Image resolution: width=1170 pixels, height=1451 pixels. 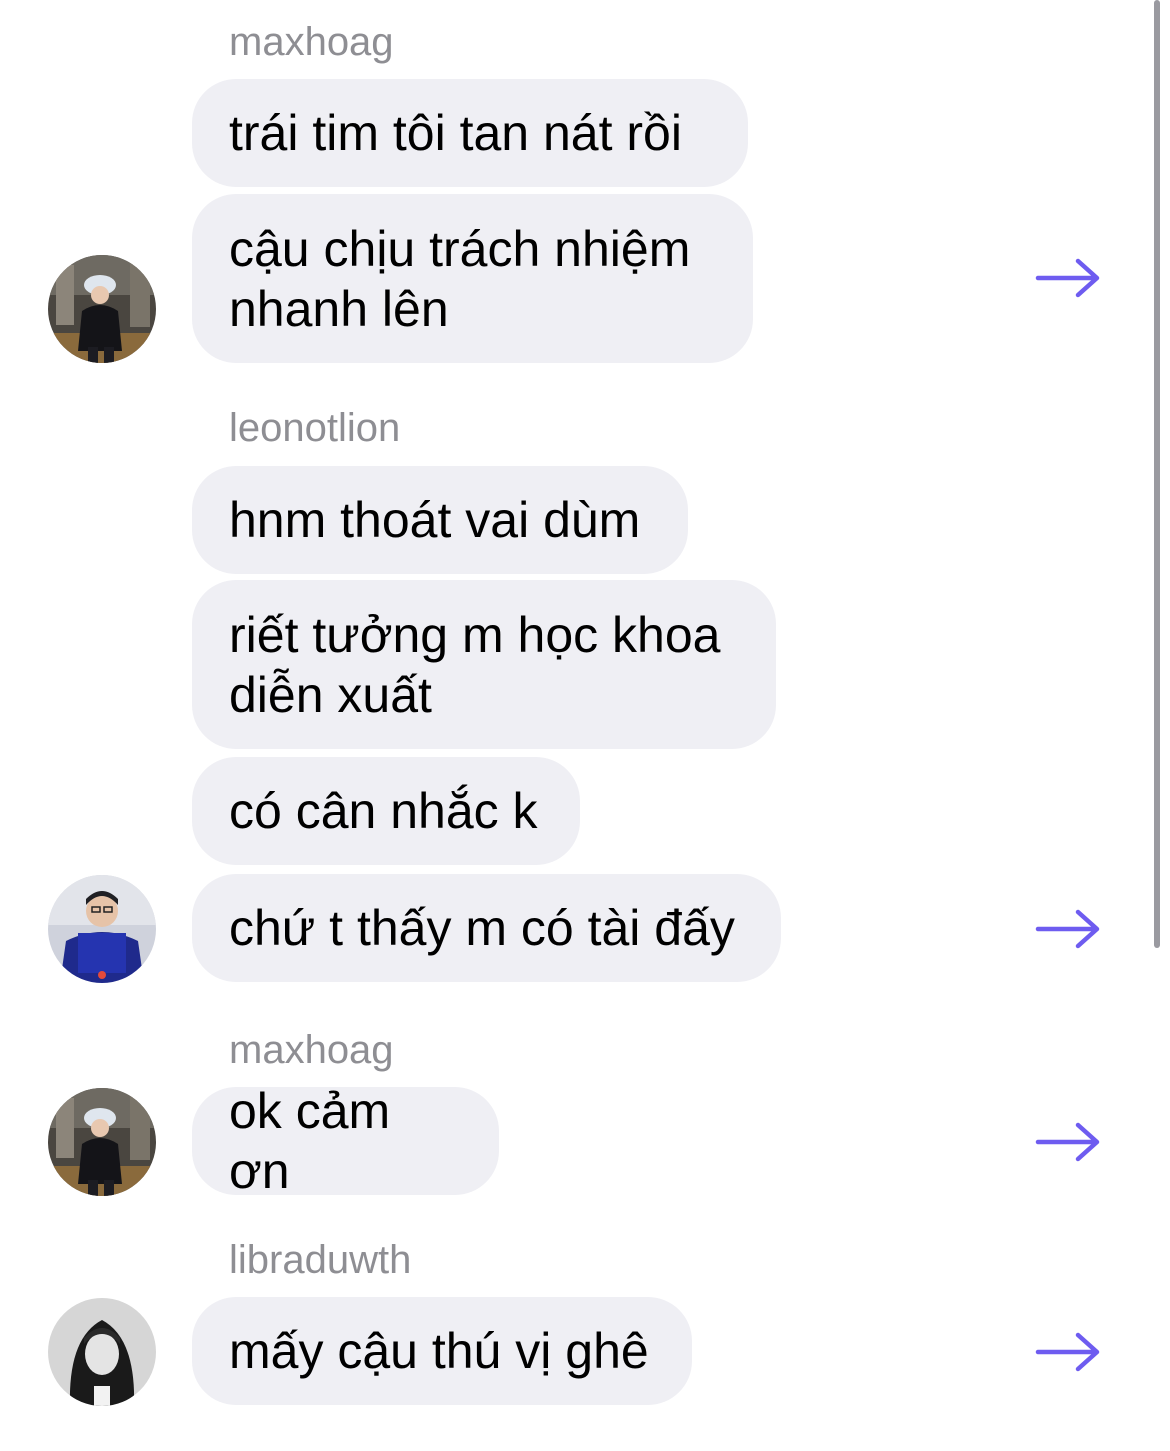 I want to click on sender-name: libraduwth, so click(x=320, y=1260).